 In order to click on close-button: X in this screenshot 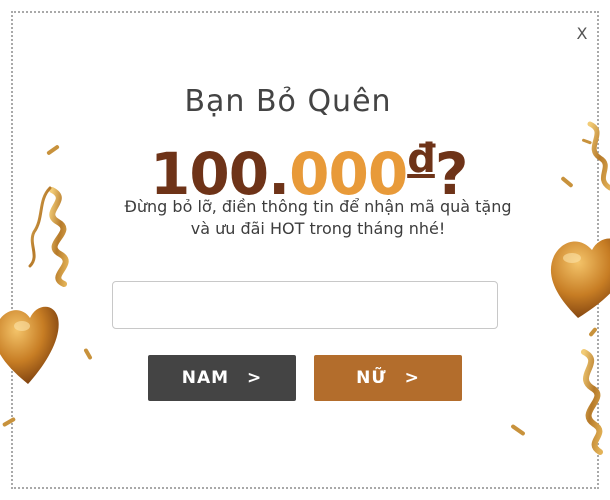, I will do `click(582, 34)`.